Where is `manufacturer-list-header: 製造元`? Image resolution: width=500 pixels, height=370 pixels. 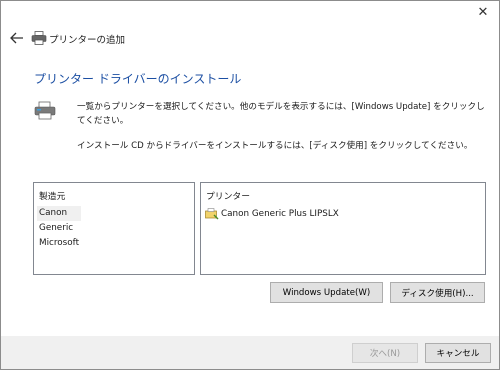
manufacturer-list-header: 製造元 is located at coordinates (52, 197).